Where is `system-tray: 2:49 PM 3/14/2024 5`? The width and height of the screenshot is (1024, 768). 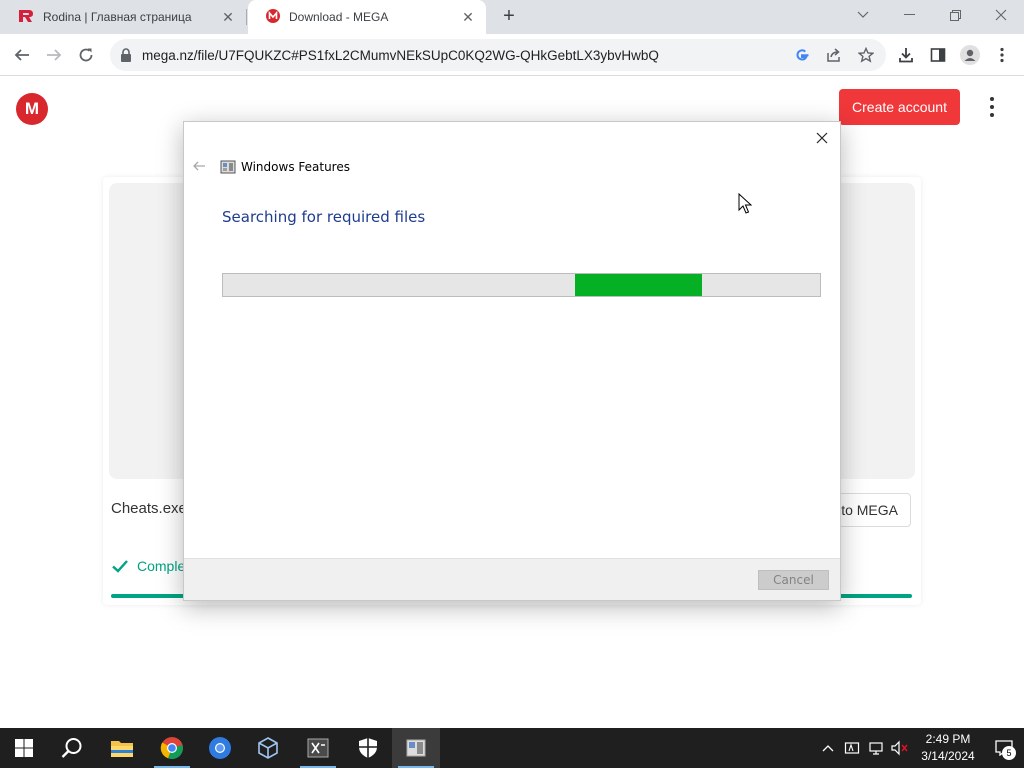 system-tray: 2:49 PM 3/14/2024 5 is located at coordinates (920, 748).